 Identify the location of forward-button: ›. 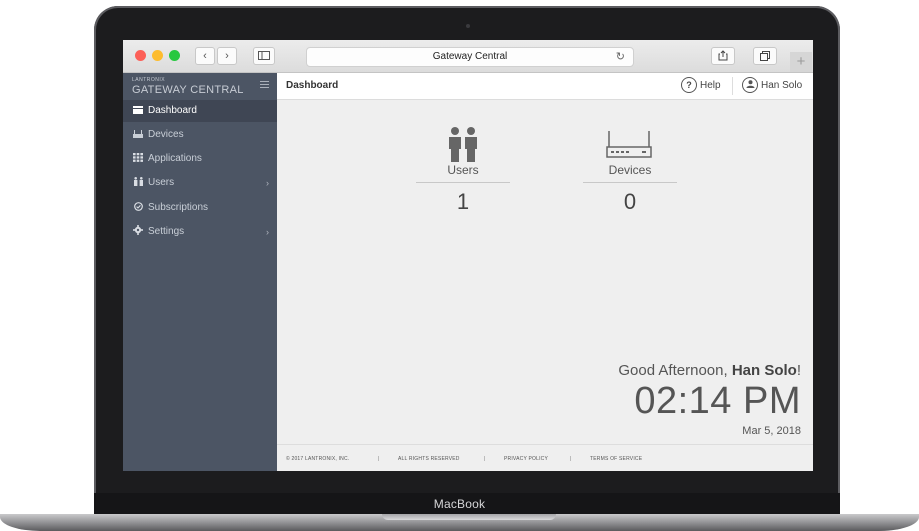
(227, 56).